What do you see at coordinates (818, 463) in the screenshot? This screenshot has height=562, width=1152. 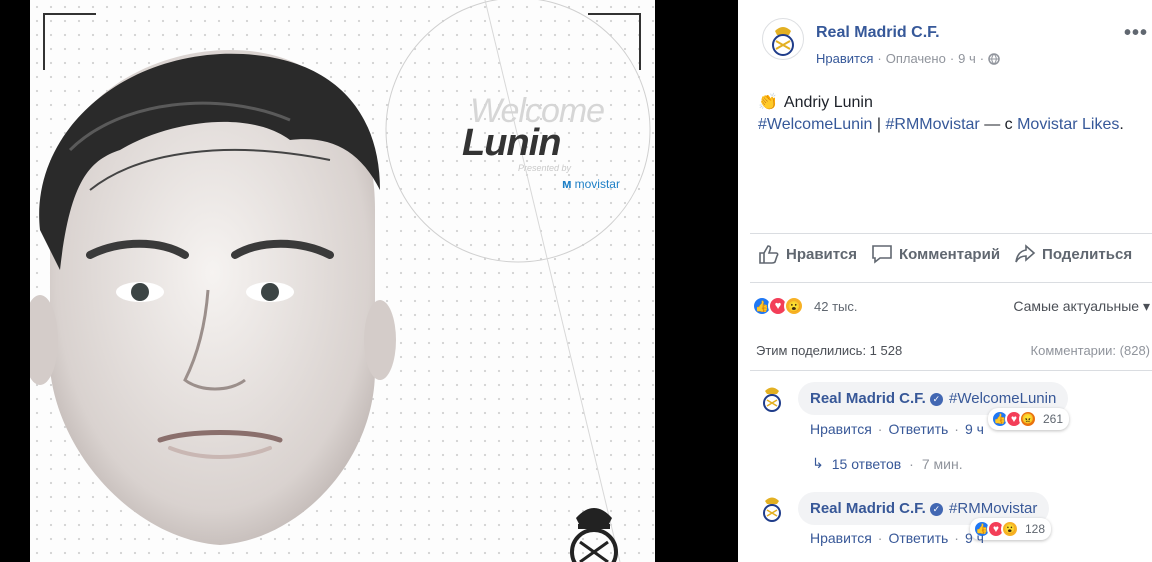 I see `reply-arrow-icon: ↳` at bounding box center [818, 463].